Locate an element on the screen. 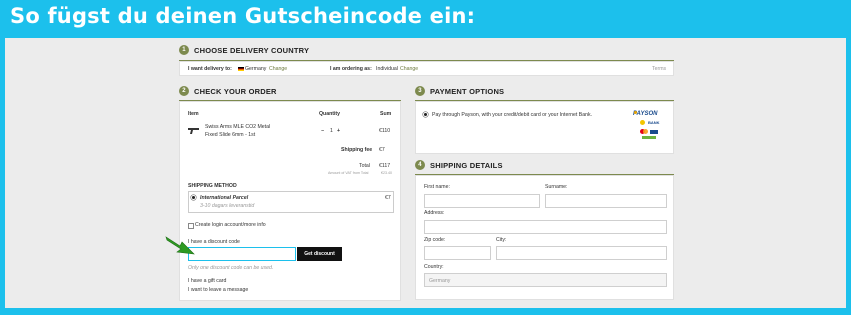  leave-message-link: I want to leave a message is located at coordinates (218, 290).